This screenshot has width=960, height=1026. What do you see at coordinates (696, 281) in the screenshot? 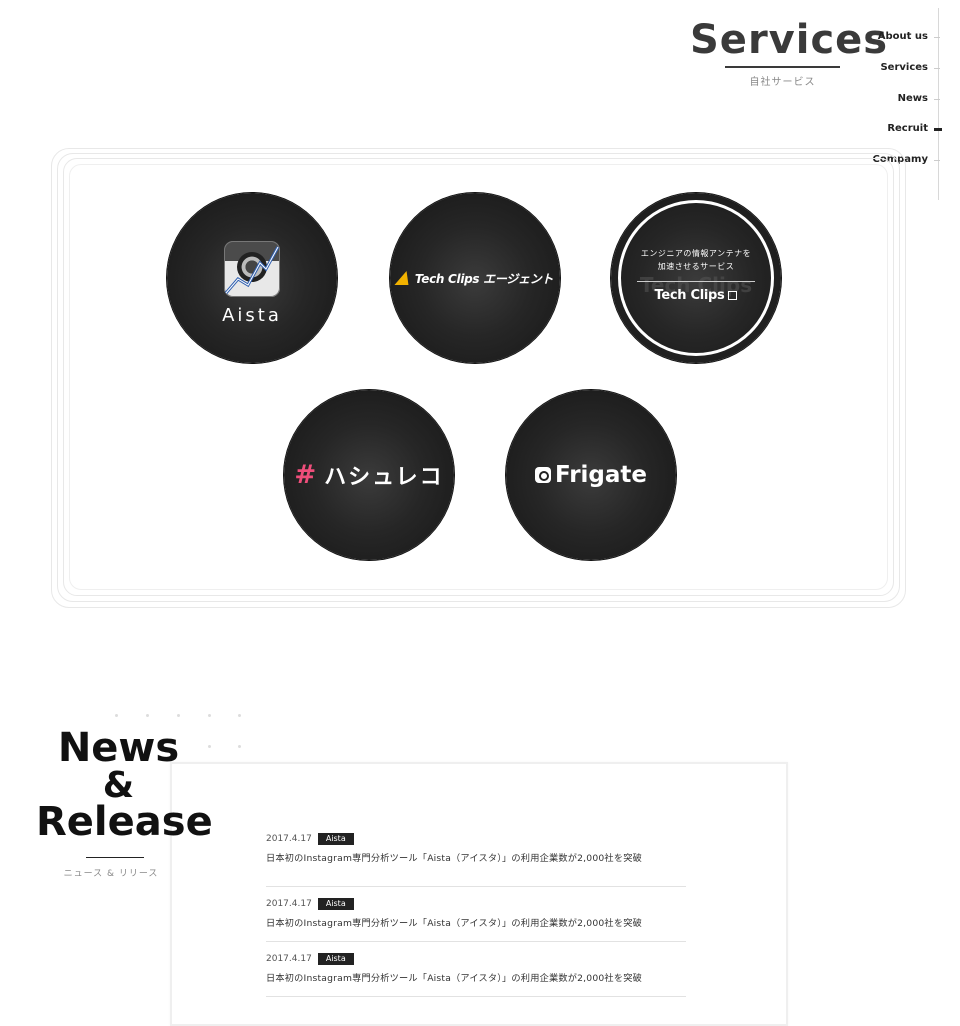
I see `techclips-divider` at bounding box center [696, 281].